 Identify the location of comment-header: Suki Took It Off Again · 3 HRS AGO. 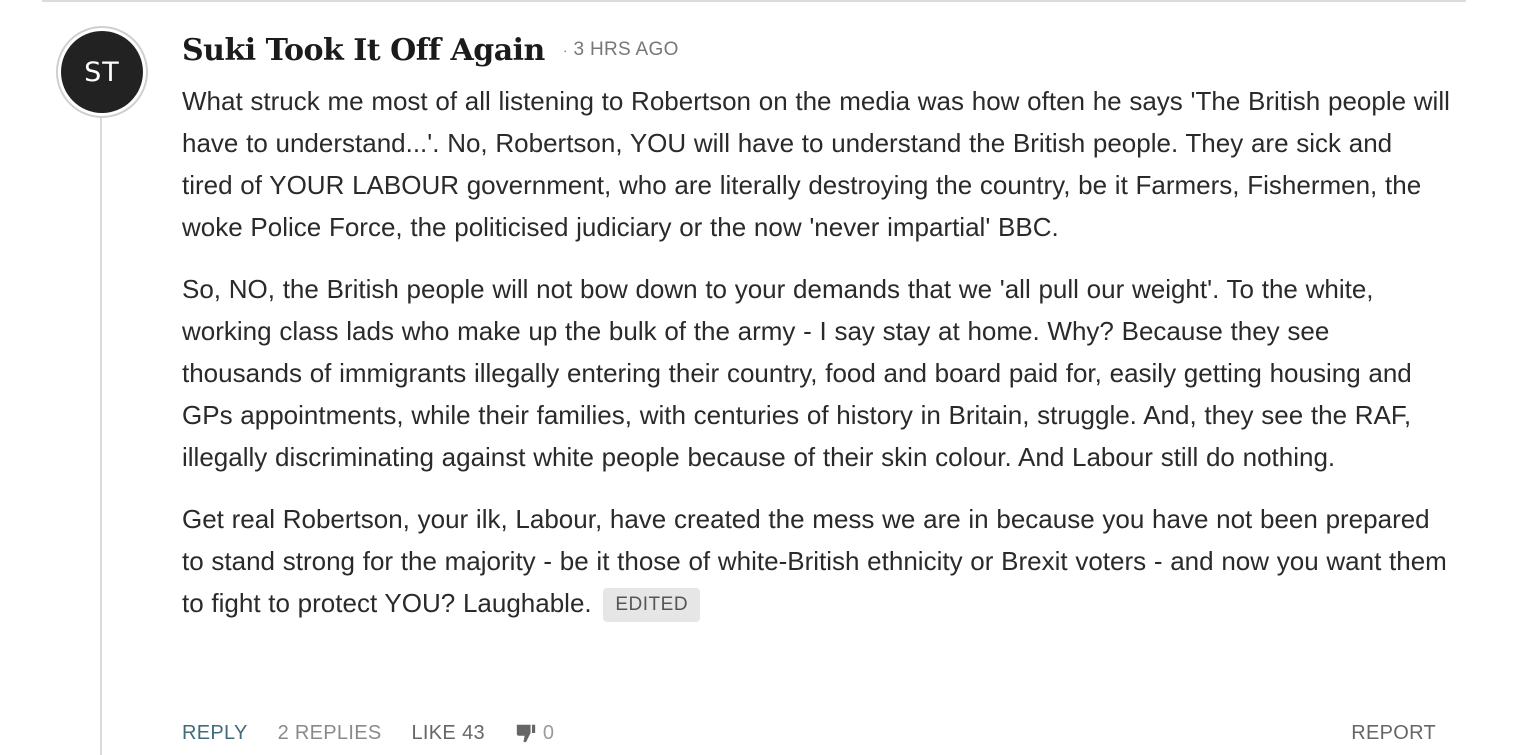
(816, 50).